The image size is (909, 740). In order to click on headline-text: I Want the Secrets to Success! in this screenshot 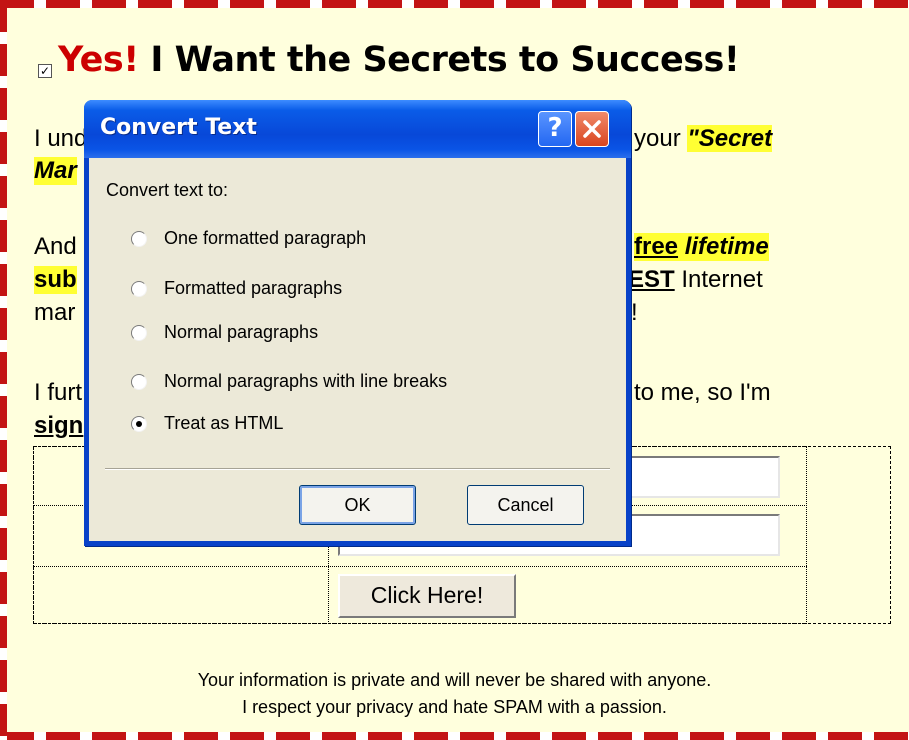, I will do `click(439, 60)`.